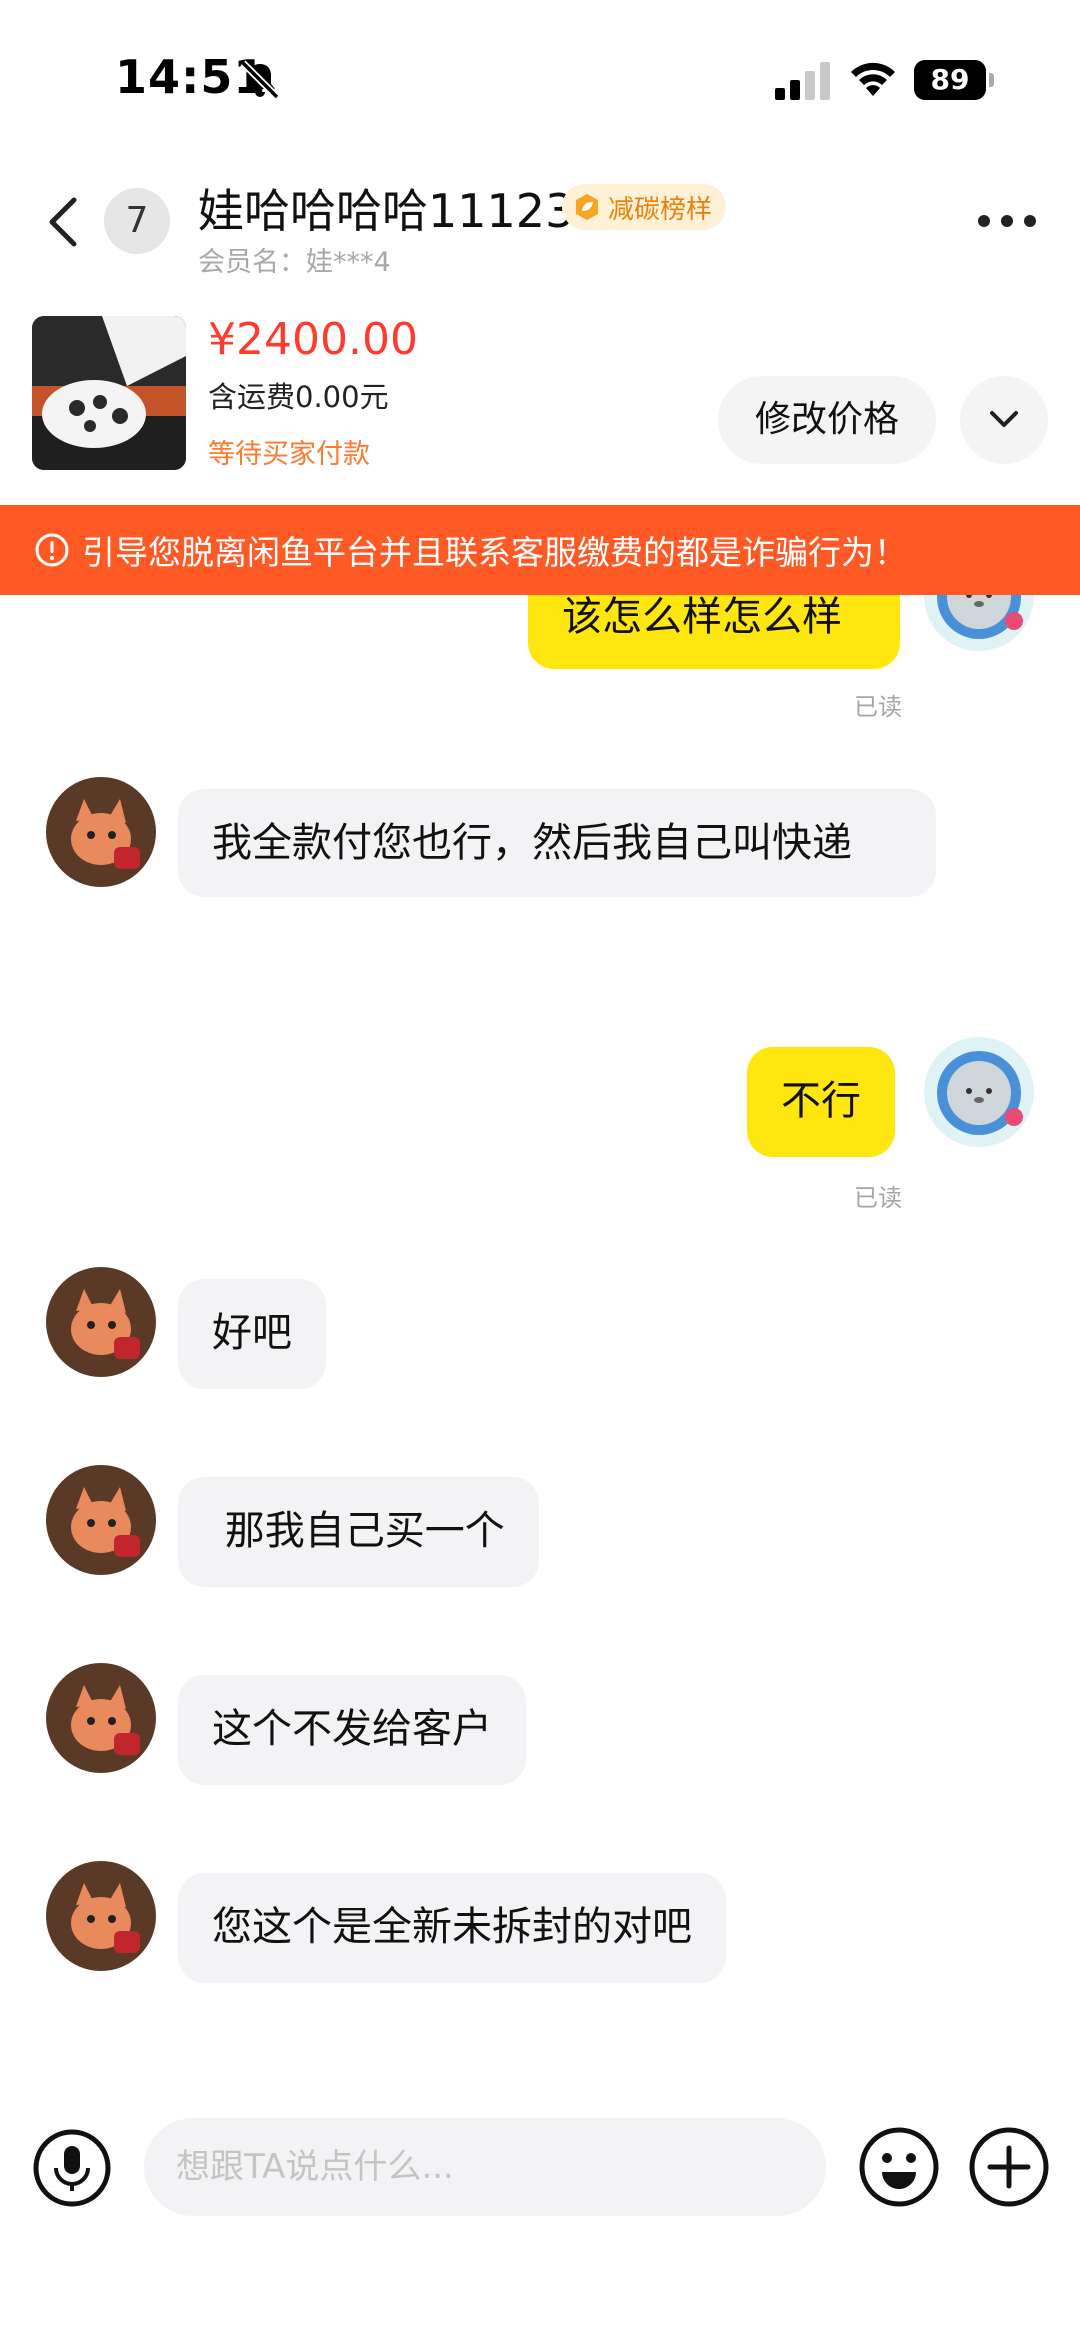 Image resolution: width=1080 pixels, height=2341 pixels. I want to click on modify-price-button: 修改价格, so click(827, 420).